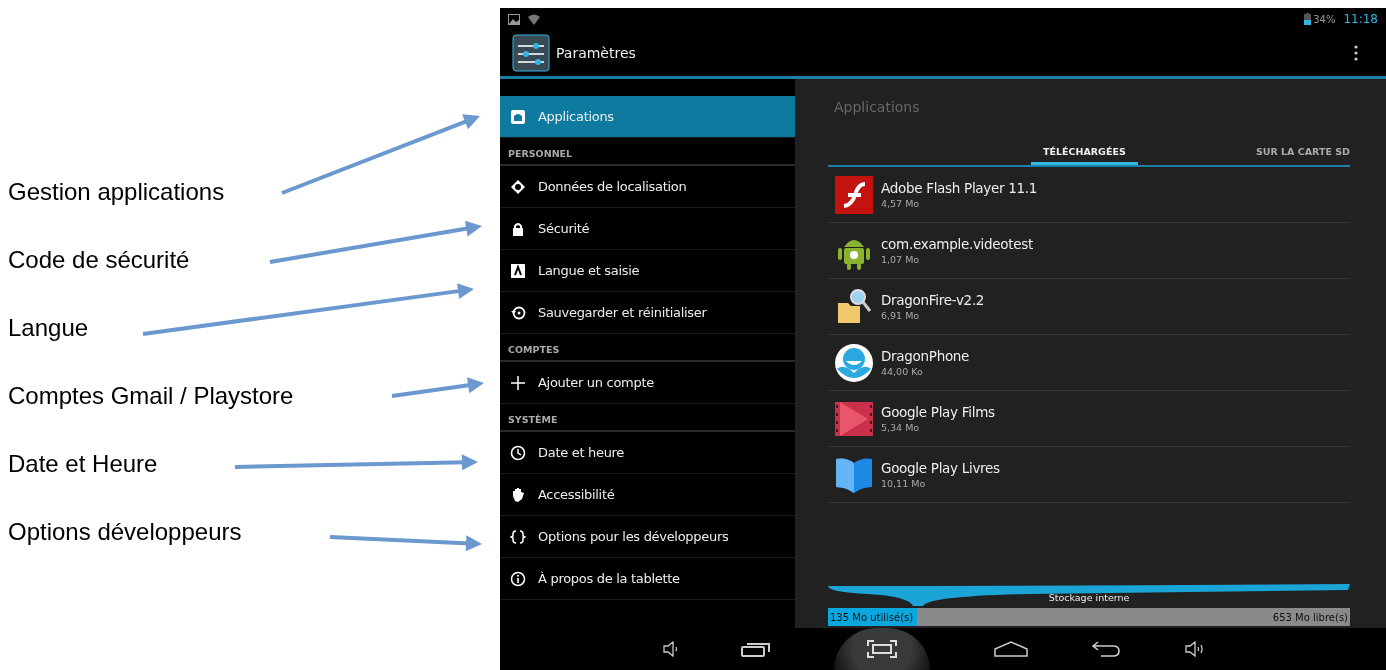  I want to click on settings-menu-item: Date et heure, so click(647, 453).